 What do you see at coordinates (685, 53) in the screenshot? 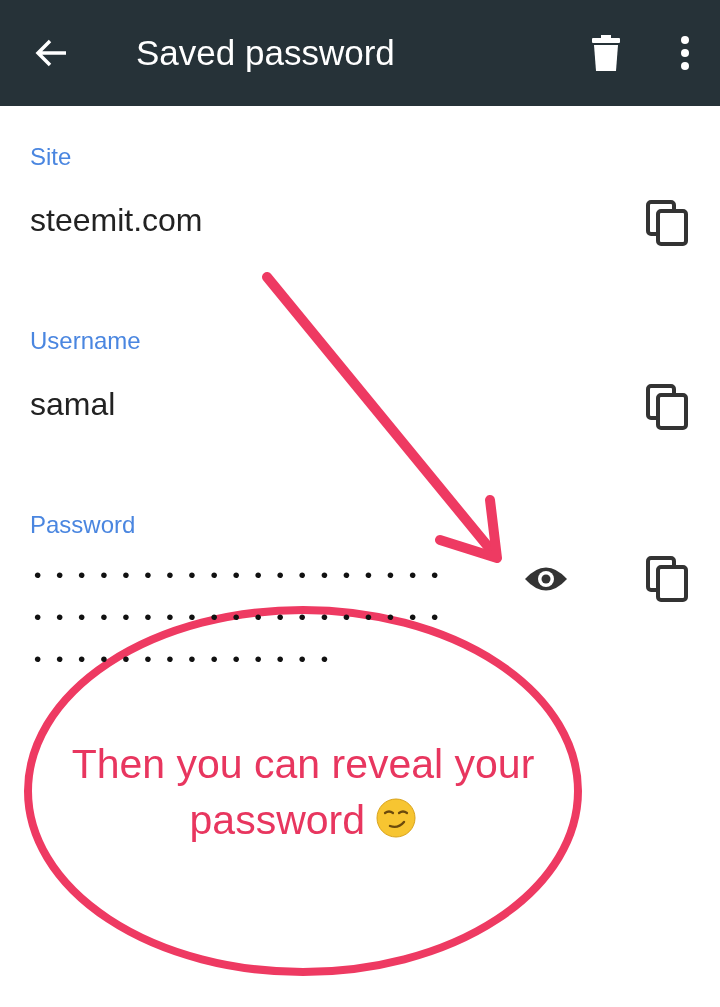
I see `more-options-icon` at bounding box center [685, 53].